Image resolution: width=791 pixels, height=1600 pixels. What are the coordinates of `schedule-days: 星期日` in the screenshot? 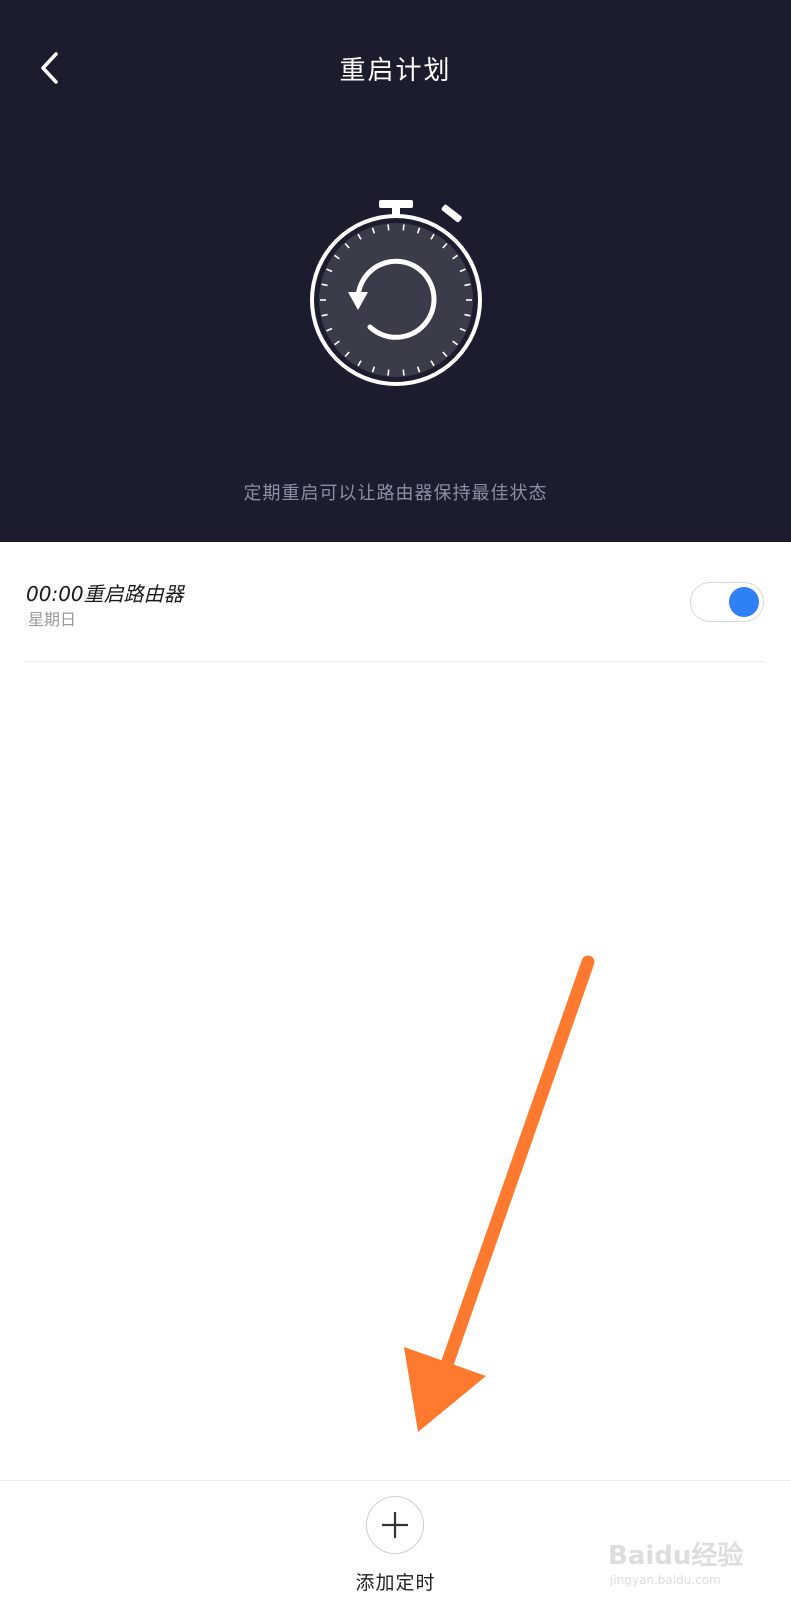 It's located at (52, 619).